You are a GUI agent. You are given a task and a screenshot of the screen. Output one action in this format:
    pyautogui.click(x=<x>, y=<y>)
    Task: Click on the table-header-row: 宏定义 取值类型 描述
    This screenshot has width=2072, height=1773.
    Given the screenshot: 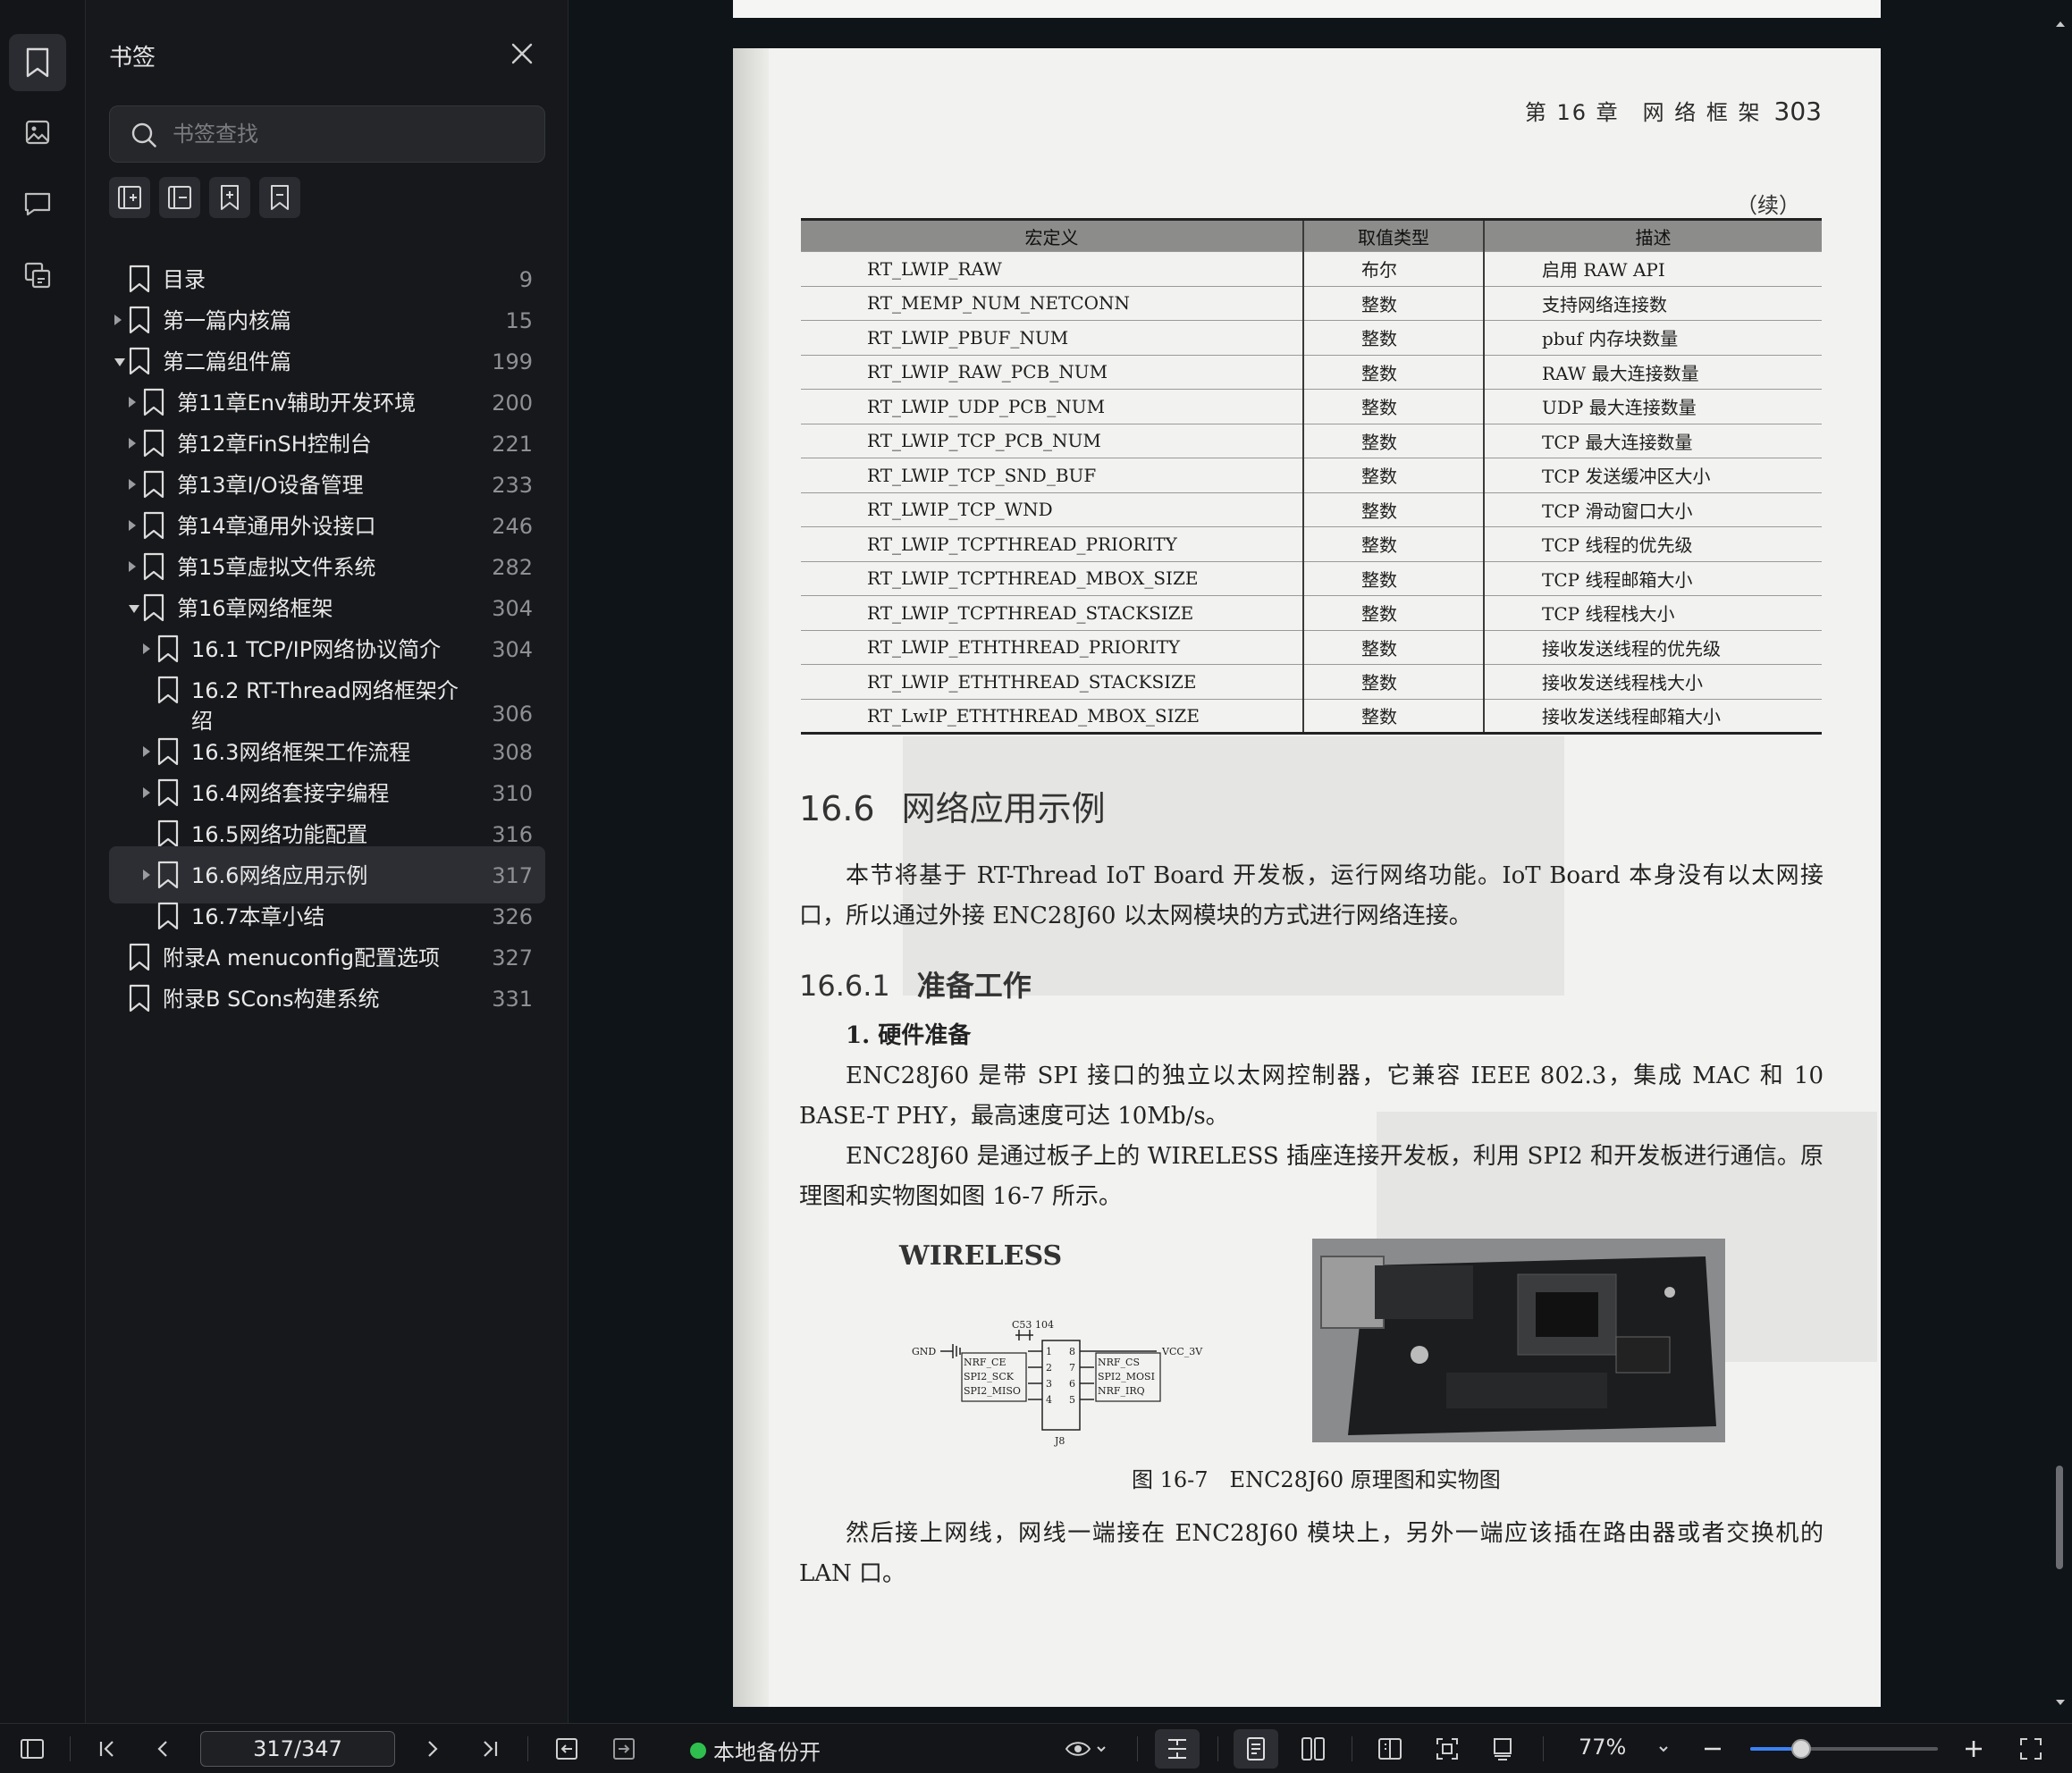 What is the action you would take?
    pyautogui.click(x=1312, y=236)
    